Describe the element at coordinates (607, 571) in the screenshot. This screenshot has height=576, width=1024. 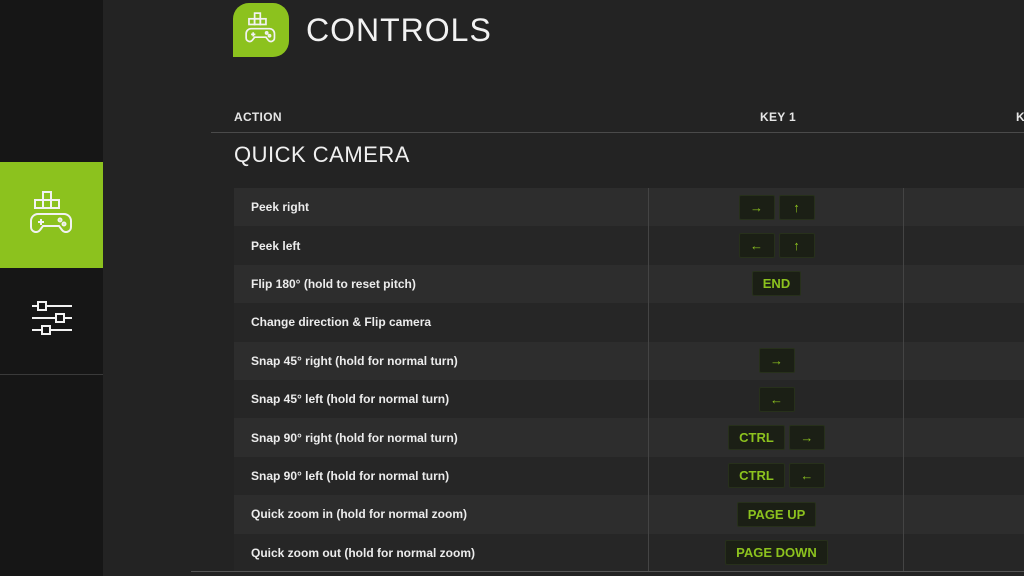
I see `bottom-divider` at that location.